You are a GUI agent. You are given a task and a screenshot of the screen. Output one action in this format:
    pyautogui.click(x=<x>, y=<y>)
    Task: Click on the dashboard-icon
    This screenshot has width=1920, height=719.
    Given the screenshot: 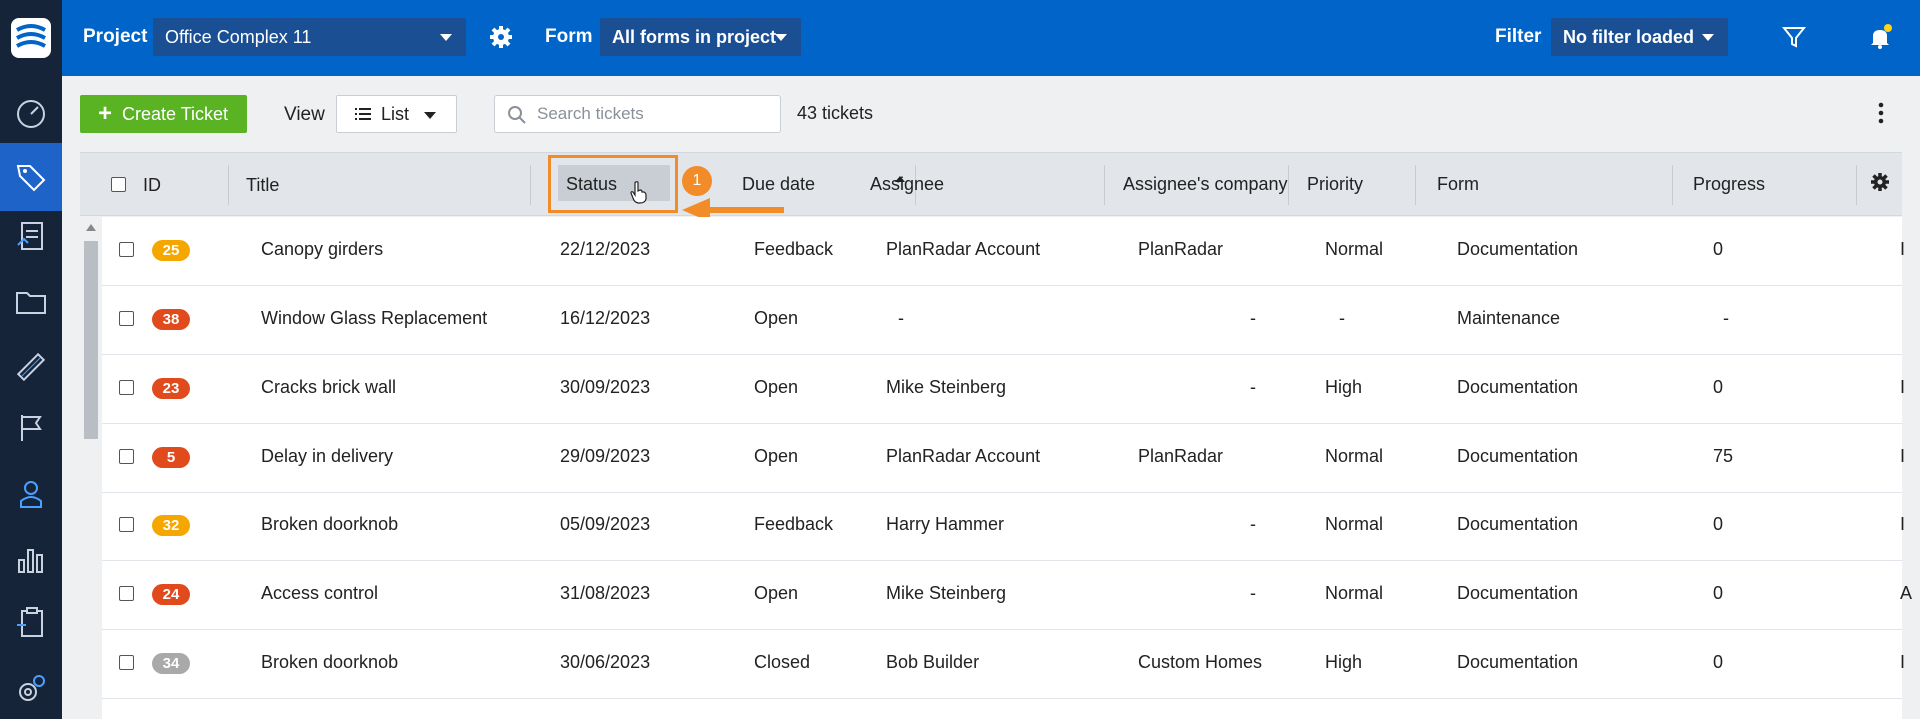 What is the action you would take?
    pyautogui.click(x=31, y=114)
    